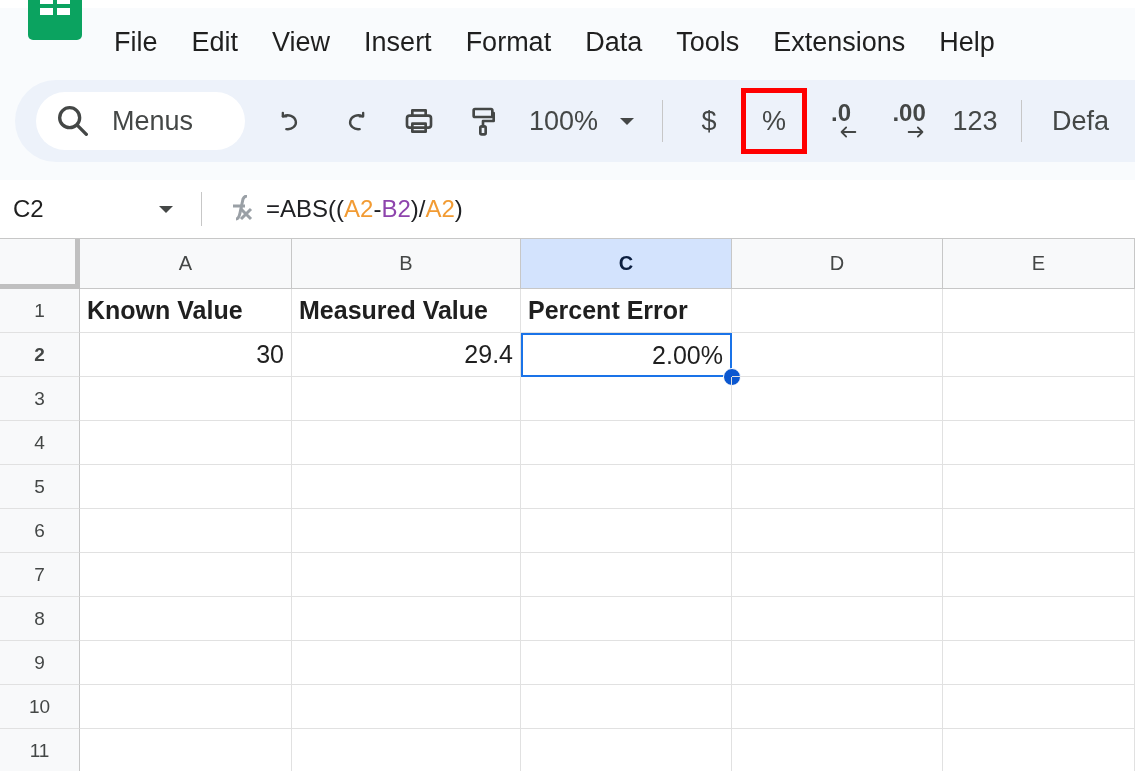  Describe the element at coordinates (406, 355) in the screenshot. I see `table-cell: 29.4` at that location.